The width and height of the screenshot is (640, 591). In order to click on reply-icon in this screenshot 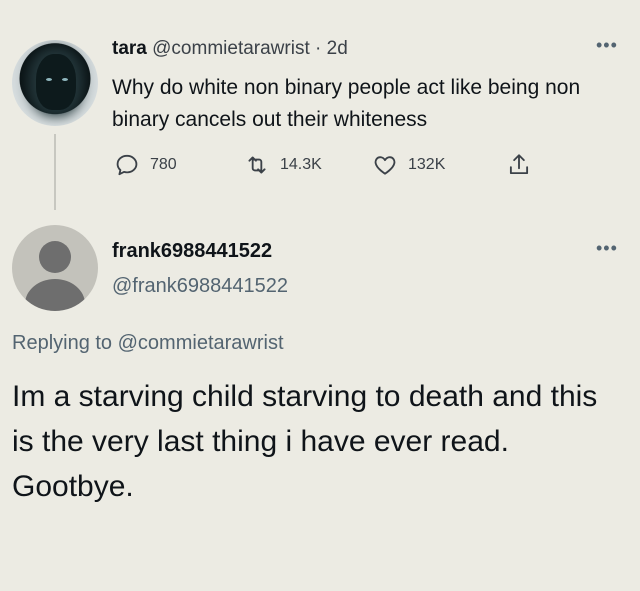, I will do `click(127, 165)`.